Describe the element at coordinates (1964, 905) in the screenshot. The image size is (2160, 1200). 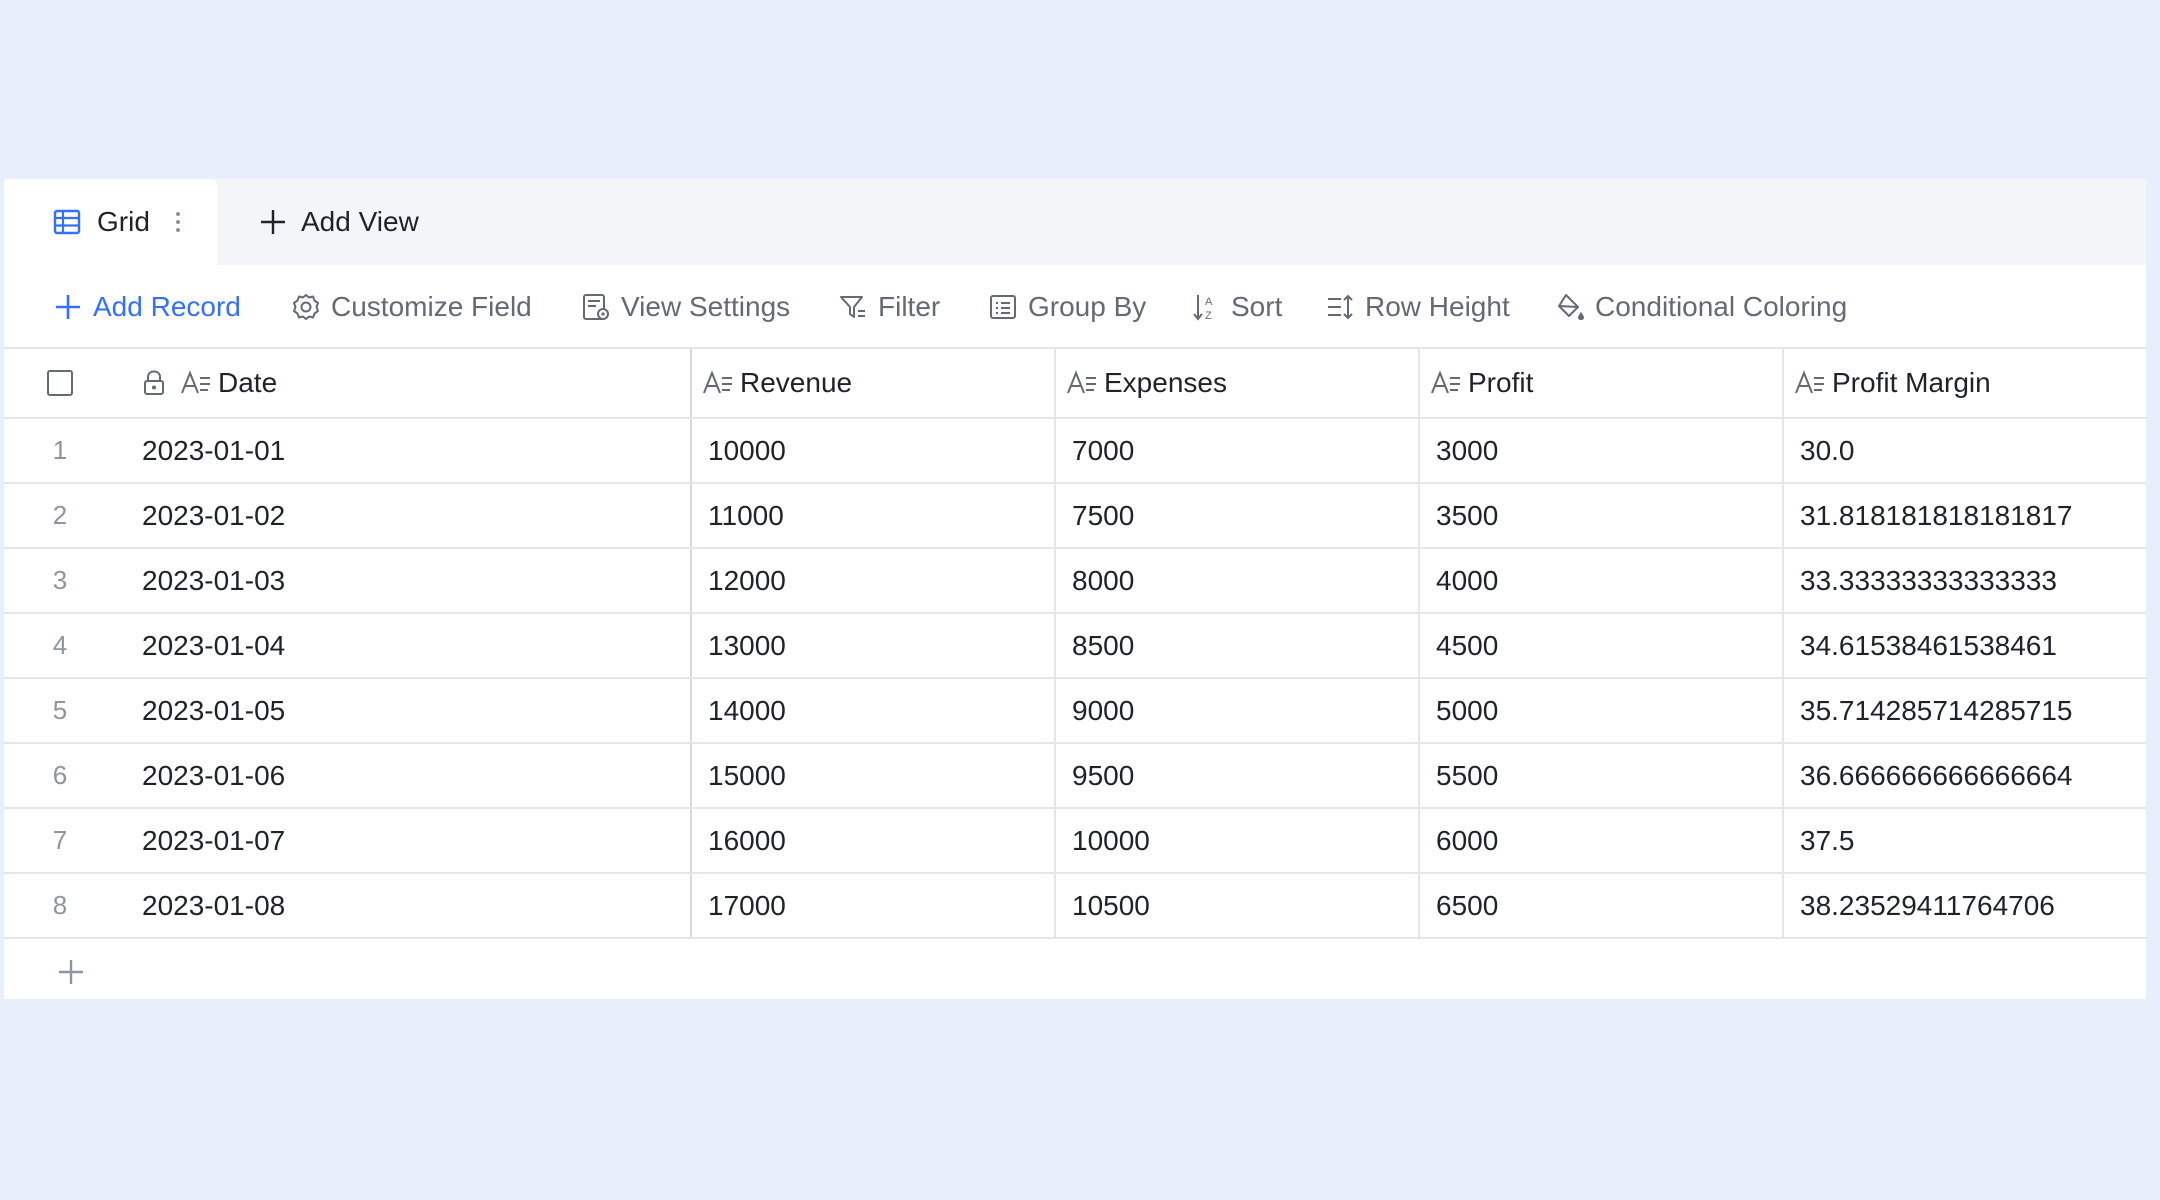
I see `profit-margin-cell: 38.23529411764706` at that location.